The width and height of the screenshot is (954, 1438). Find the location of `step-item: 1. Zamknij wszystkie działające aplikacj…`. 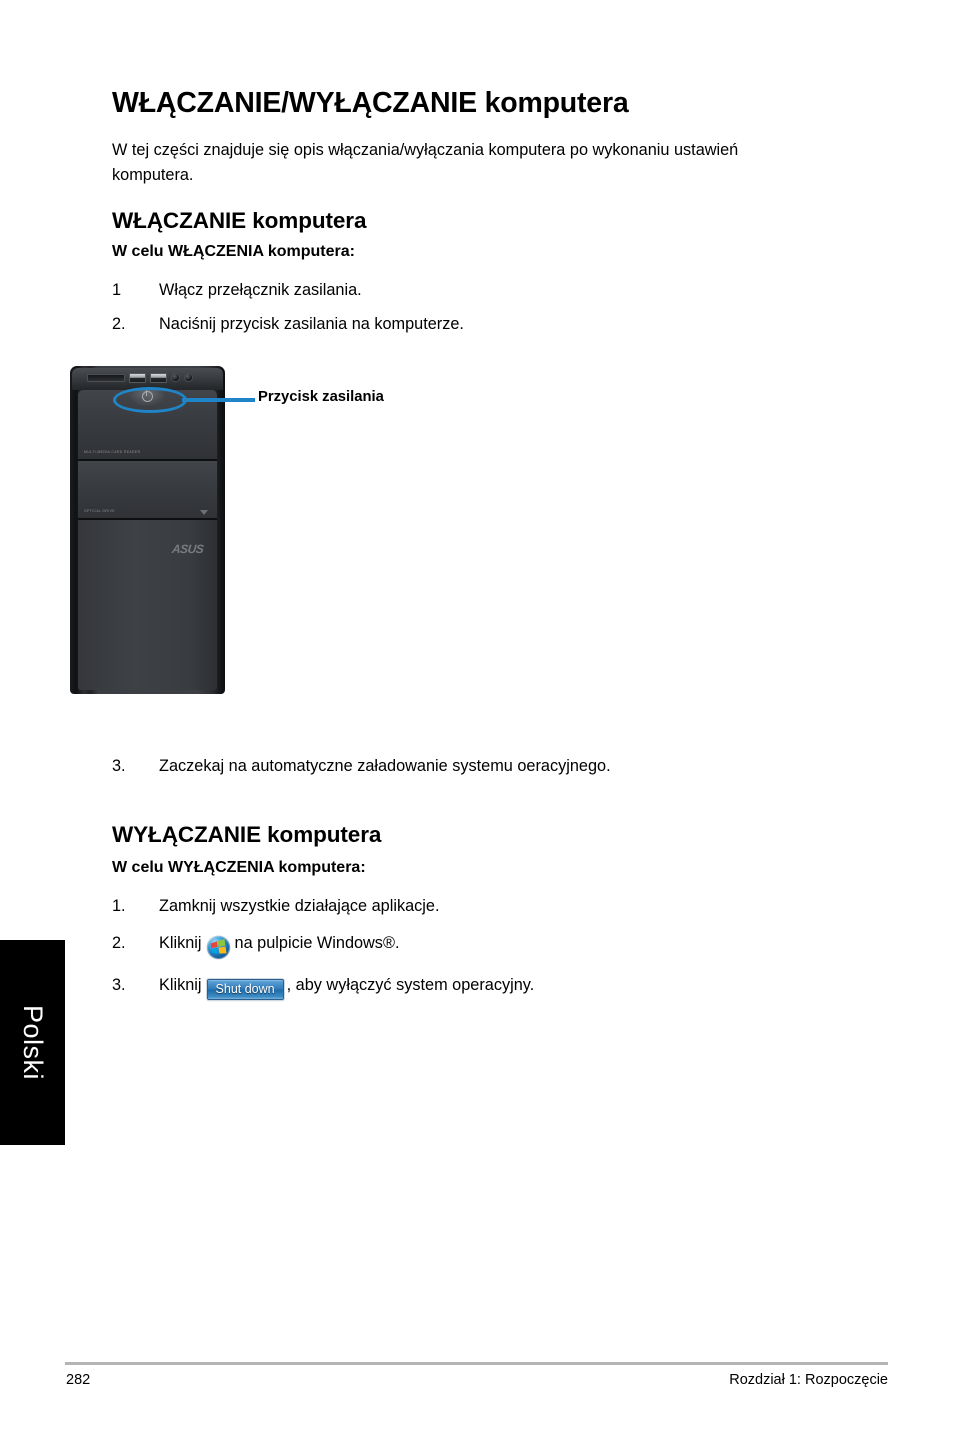

step-item: 1. Zamknij wszystkie działające aplikacj… is located at coordinates (462, 906).